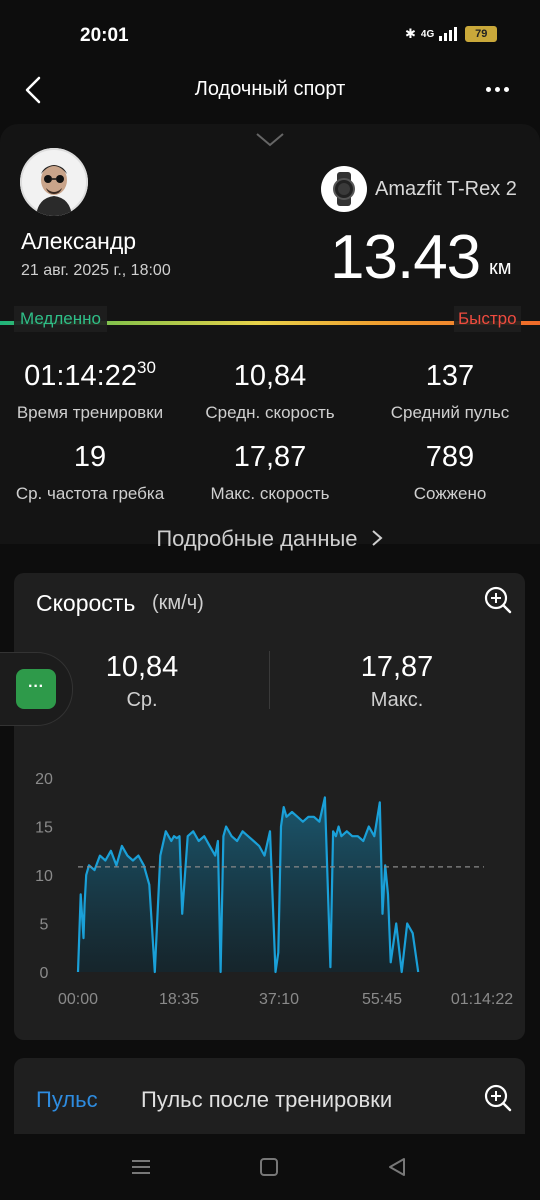 The width and height of the screenshot is (540, 1200). I want to click on stat-avg-heart-rate: 137 Средний пульс, so click(450, 391).